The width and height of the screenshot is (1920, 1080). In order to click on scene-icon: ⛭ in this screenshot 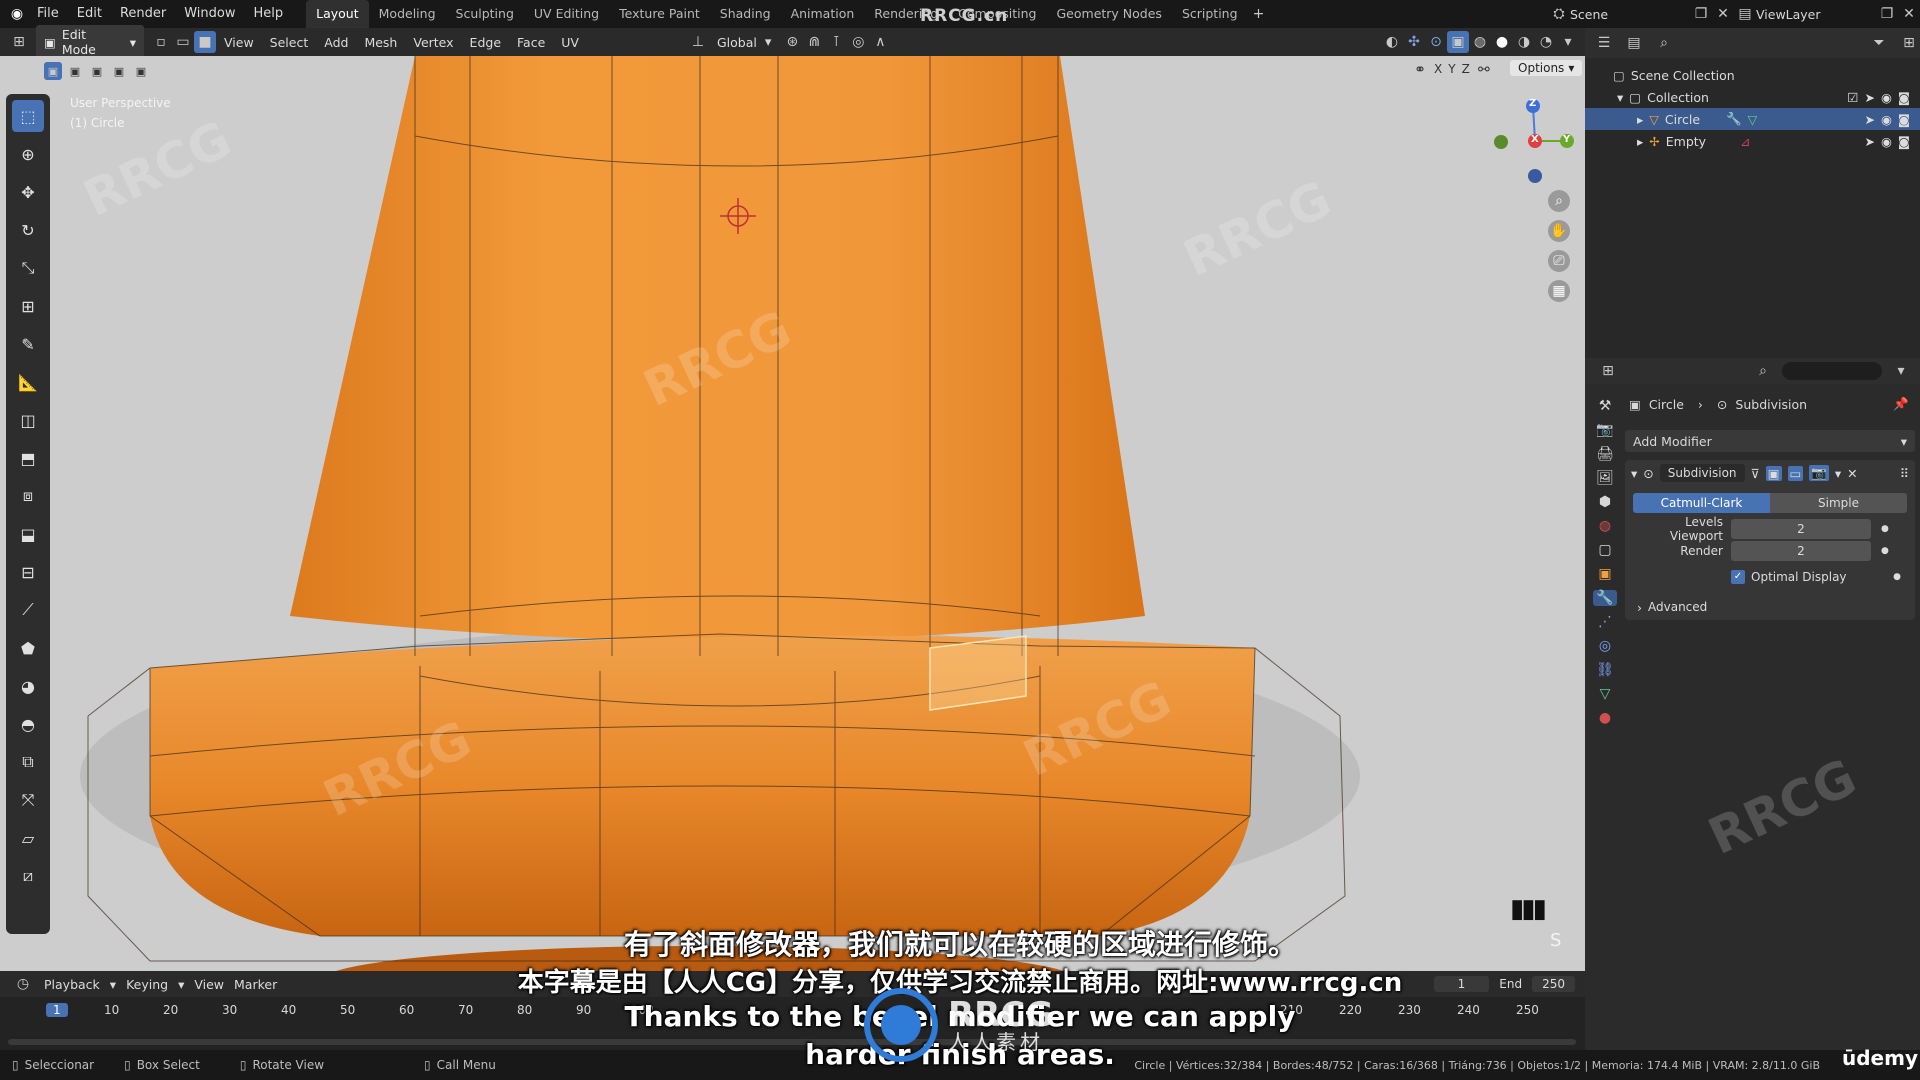, I will do `click(1559, 14)`.